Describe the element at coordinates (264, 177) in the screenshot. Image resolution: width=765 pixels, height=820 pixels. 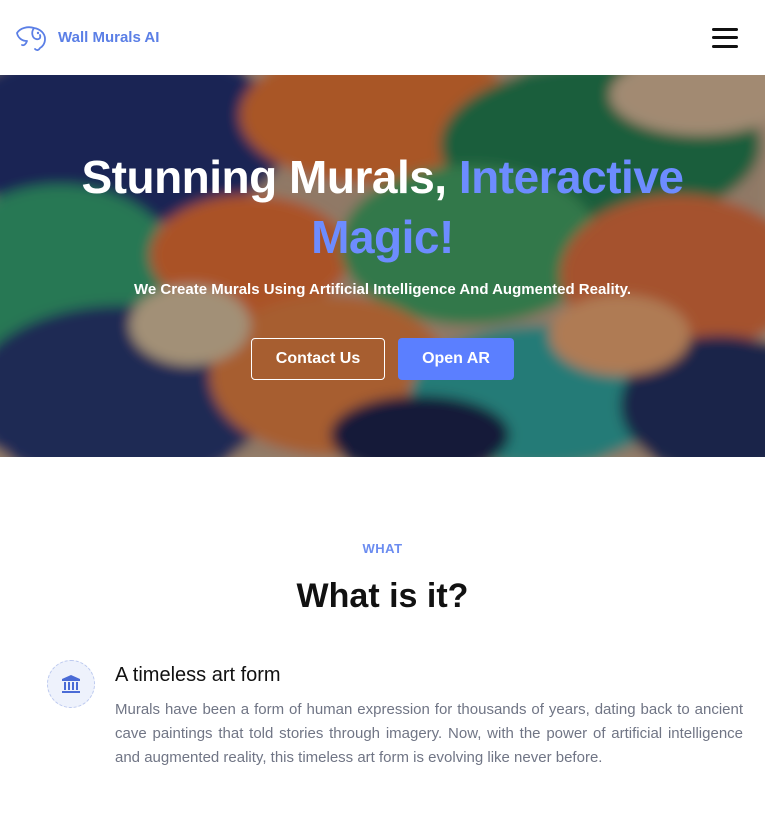
I see `hero-title-main: Stunning Murals,` at that location.